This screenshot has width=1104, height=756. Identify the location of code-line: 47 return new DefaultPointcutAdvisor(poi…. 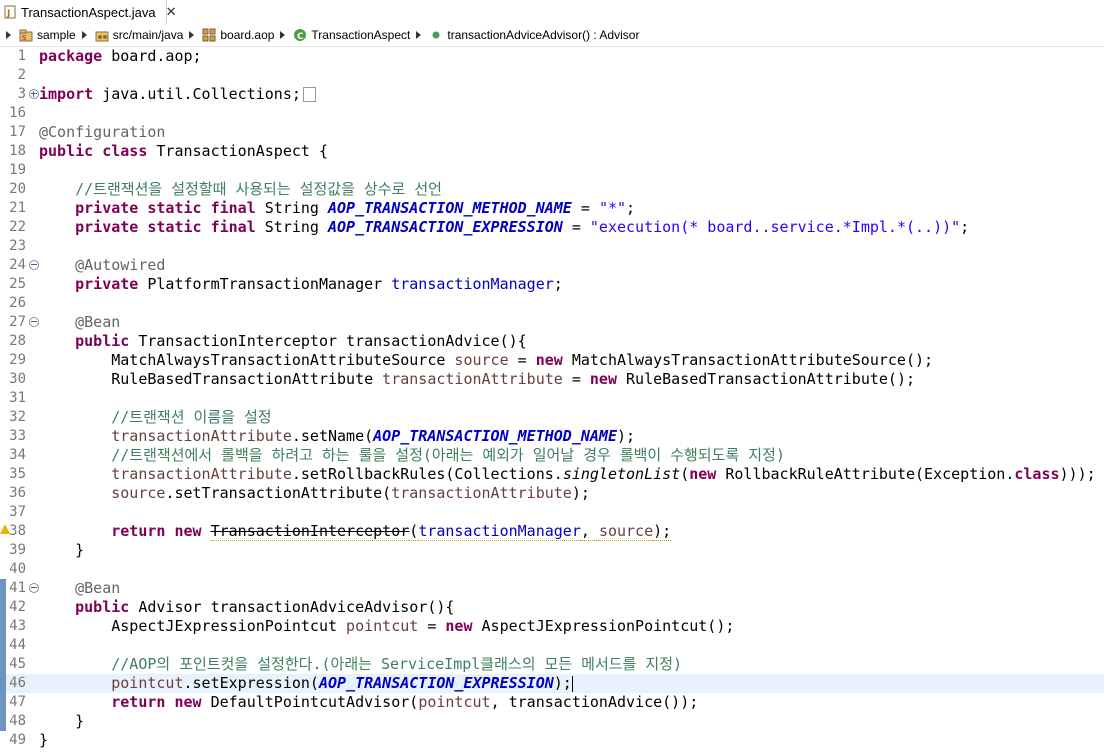
(552, 702).